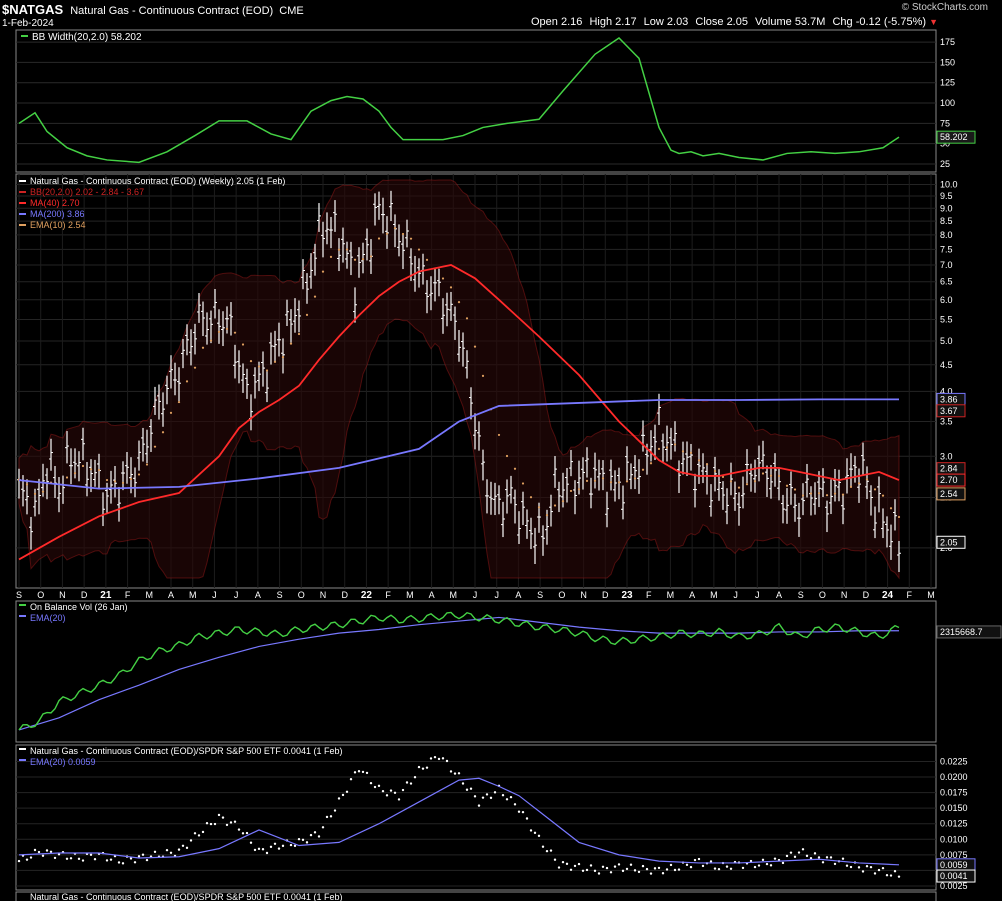 The image size is (1002, 901). Describe the element at coordinates (822, 595) in the screenshot. I see `month-tick-label: O` at that location.